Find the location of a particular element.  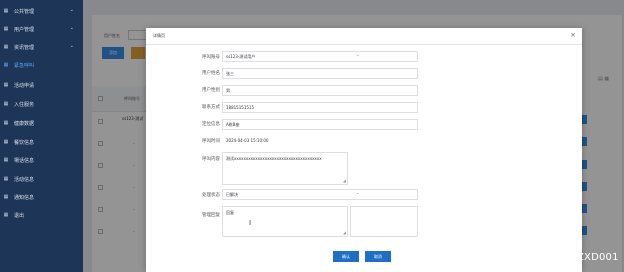

status-label: 处理状态 is located at coordinates (211, 195).